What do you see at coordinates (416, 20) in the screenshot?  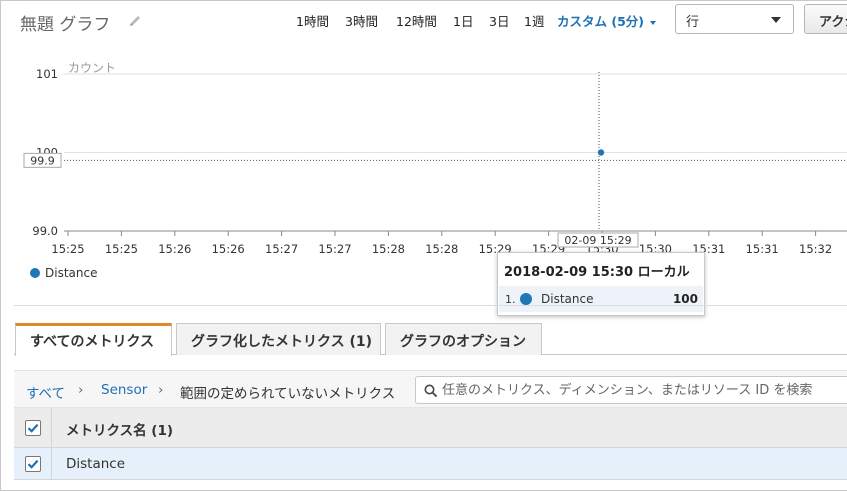 I see `range-12h: 12時間` at bounding box center [416, 20].